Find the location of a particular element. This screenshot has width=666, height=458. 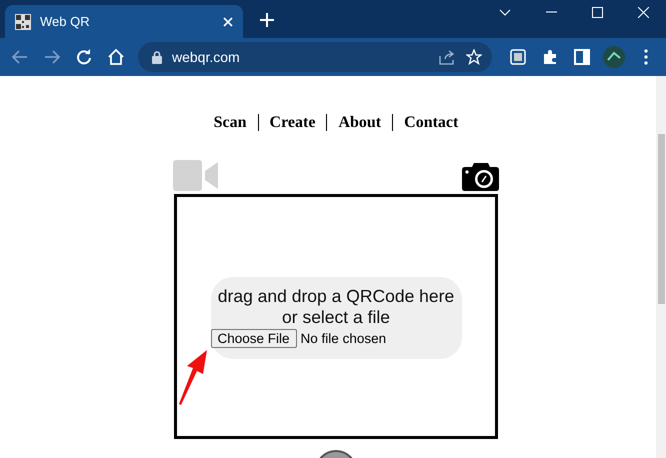

file-status: No file chosen is located at coordinates (343, 338).